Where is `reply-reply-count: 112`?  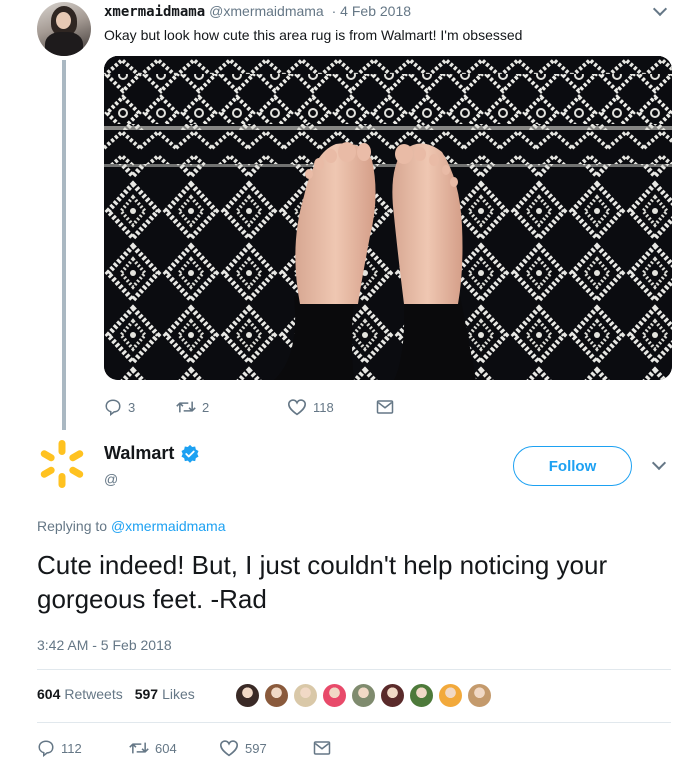
reply-reply-count: 112 is located at coordinates (71, 748).